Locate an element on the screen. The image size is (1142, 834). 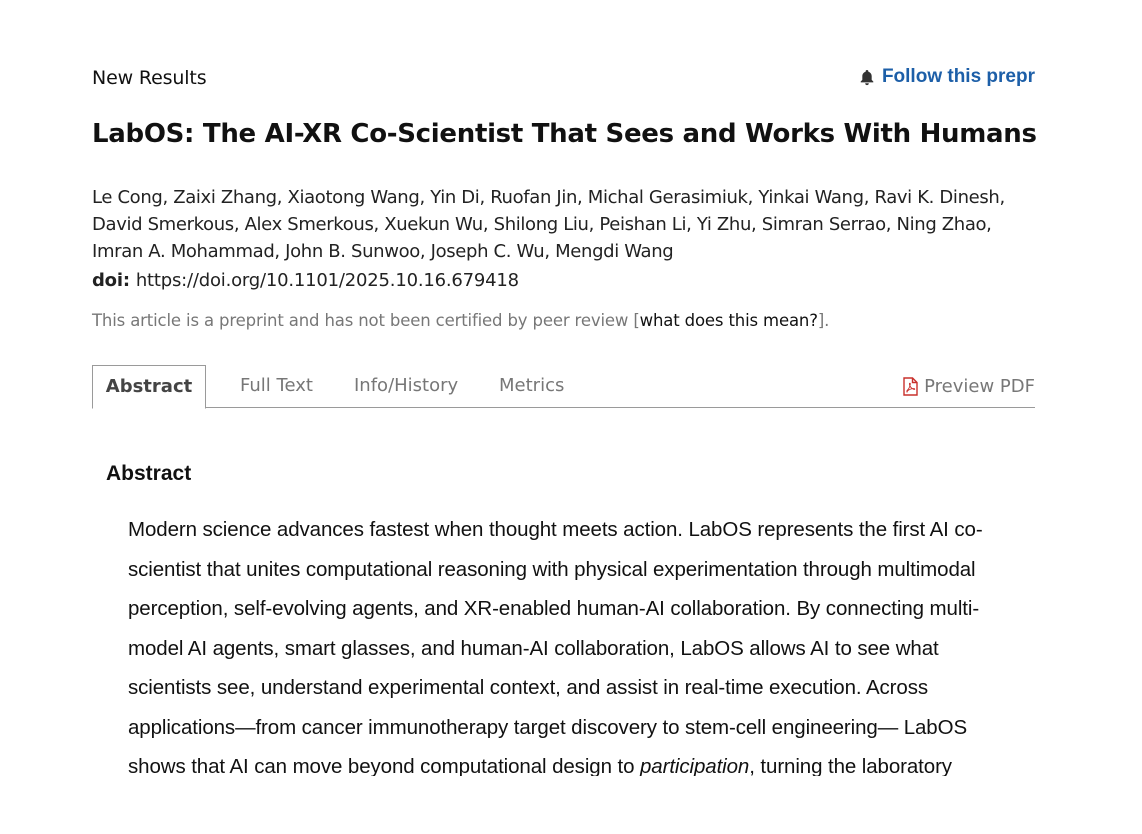
article-header-row: New Results Follow this prepr is located at coordinates (563, 80).